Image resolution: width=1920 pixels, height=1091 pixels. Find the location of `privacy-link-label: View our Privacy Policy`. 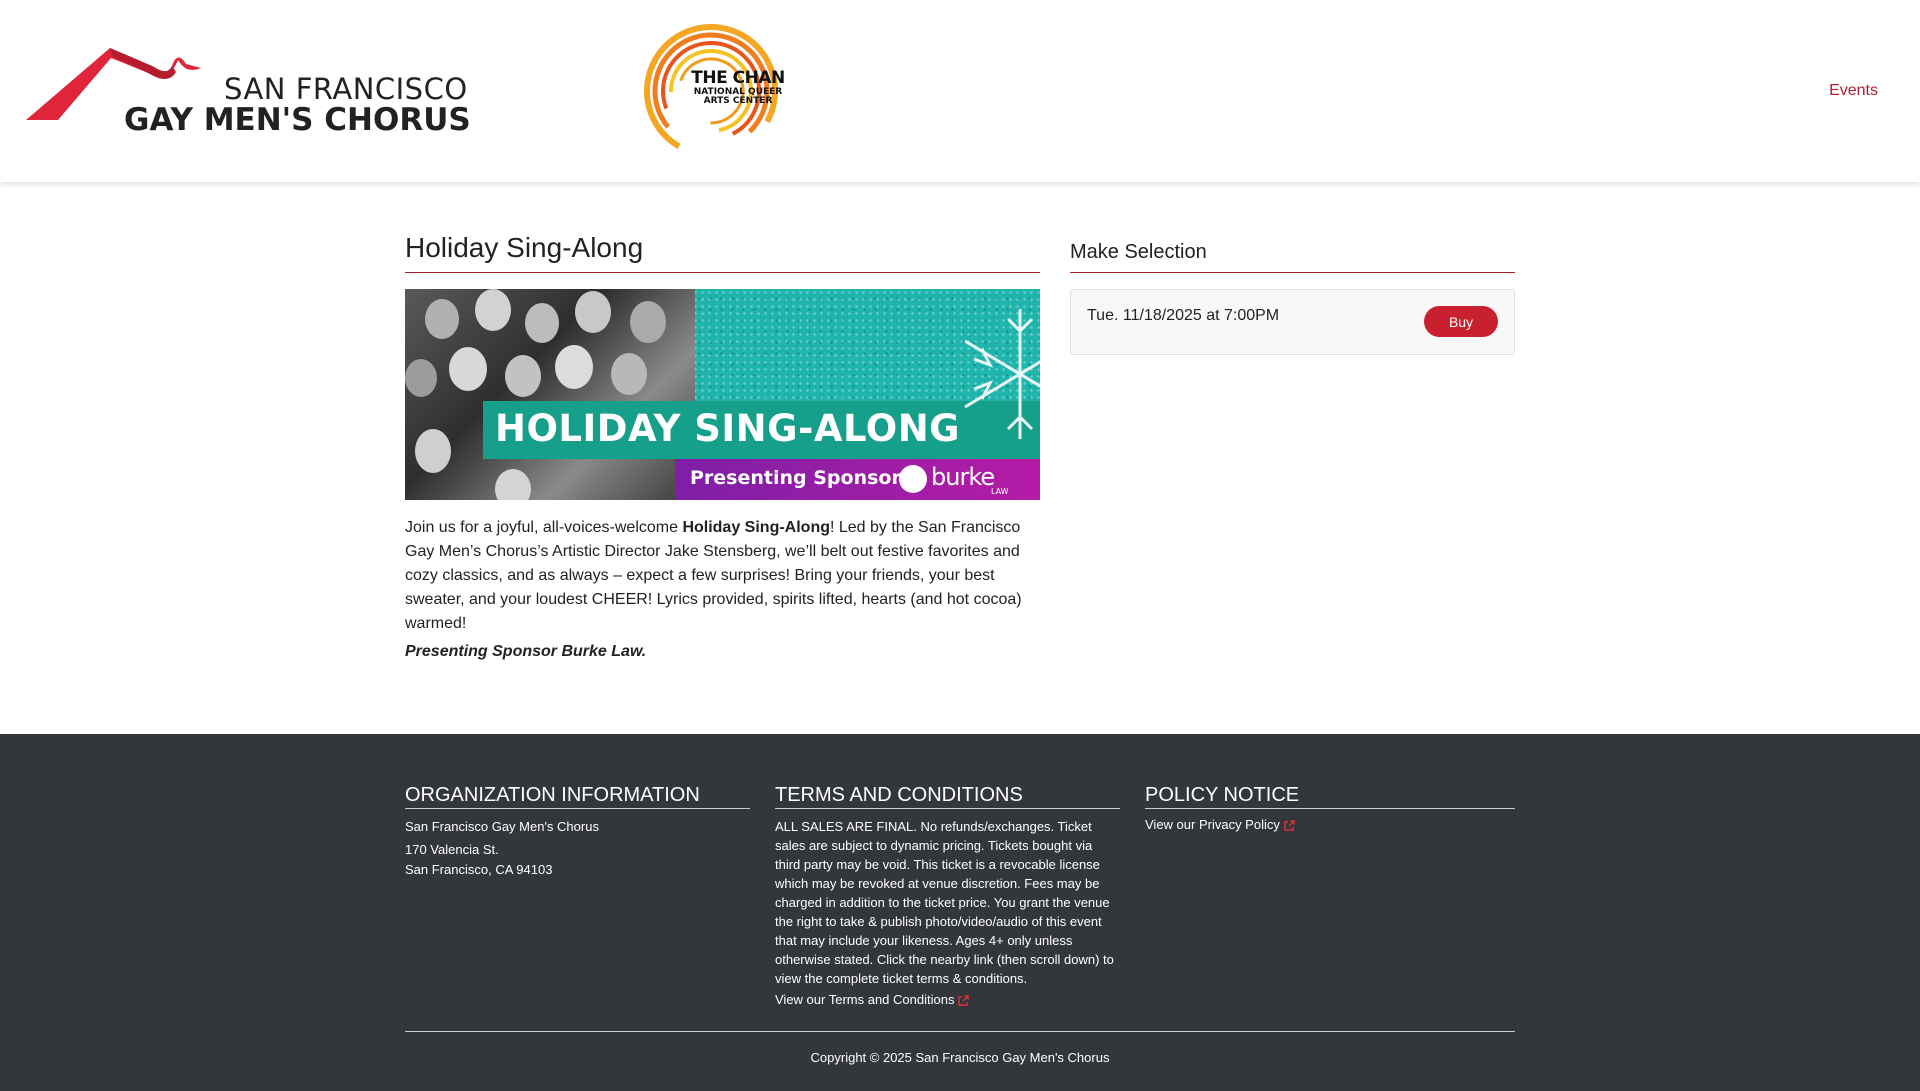

privacy-link-label: View our Privacy Policy is located at coordinates (1212, 824).